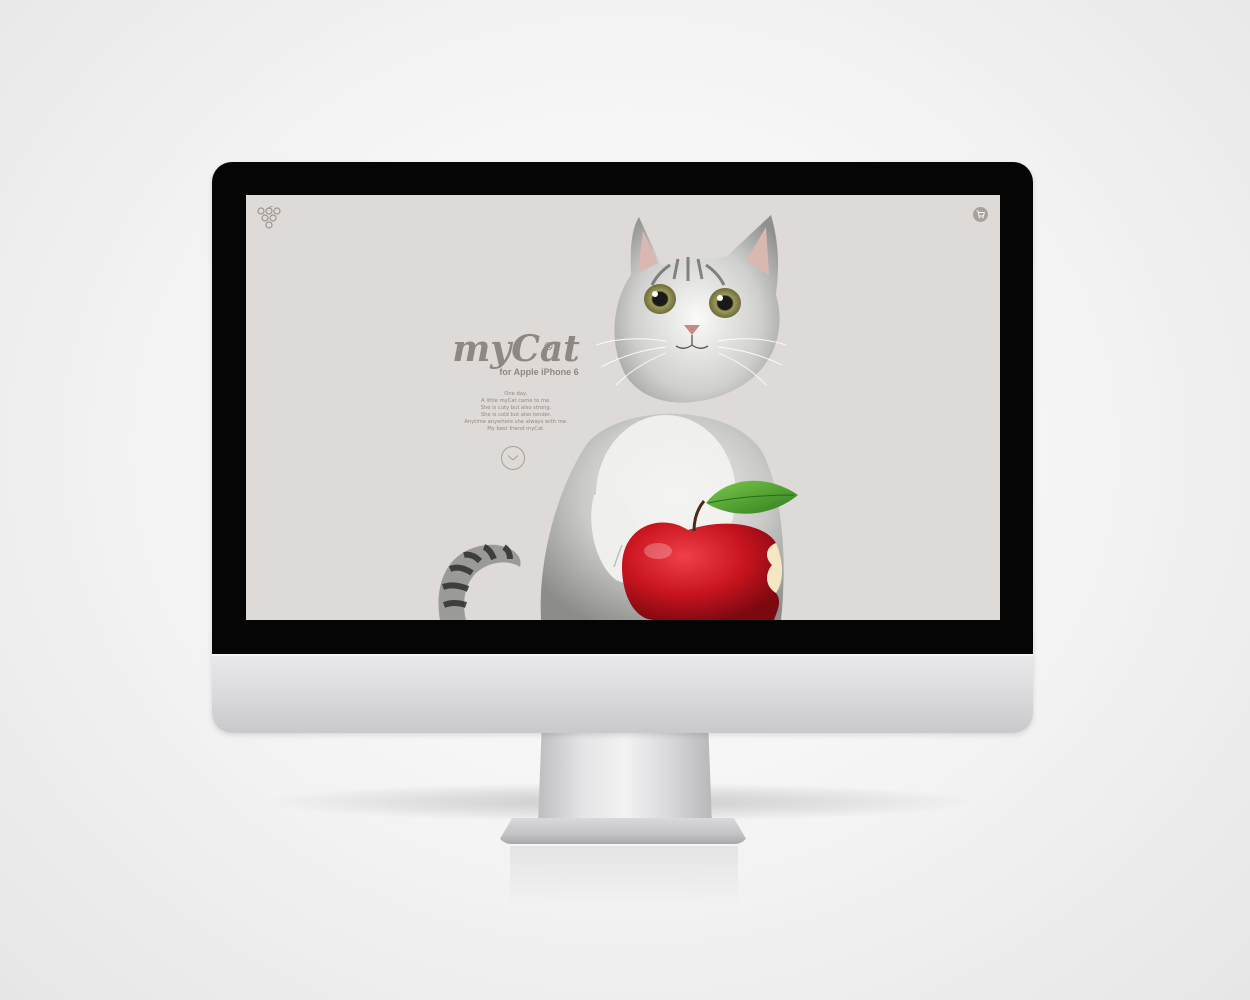 The height and width of the screenshot is (1000, 1250). Describe the element at coordinates (623, 831) in the screenshot. I see `monitor-stand-base` at that location.